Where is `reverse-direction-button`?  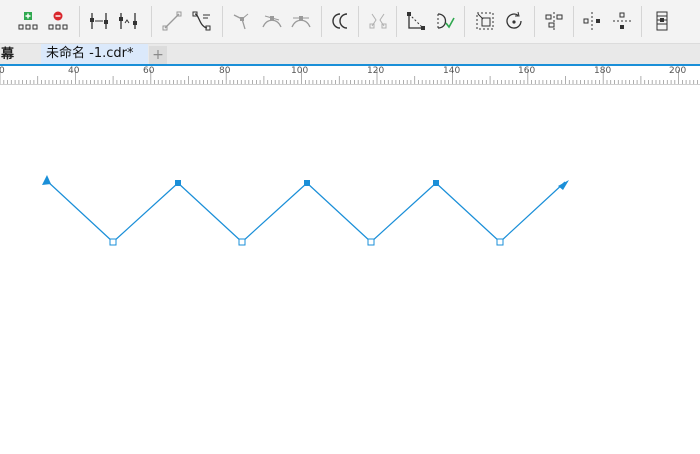 reverse-direction-button is located at coordinates (341, 21).